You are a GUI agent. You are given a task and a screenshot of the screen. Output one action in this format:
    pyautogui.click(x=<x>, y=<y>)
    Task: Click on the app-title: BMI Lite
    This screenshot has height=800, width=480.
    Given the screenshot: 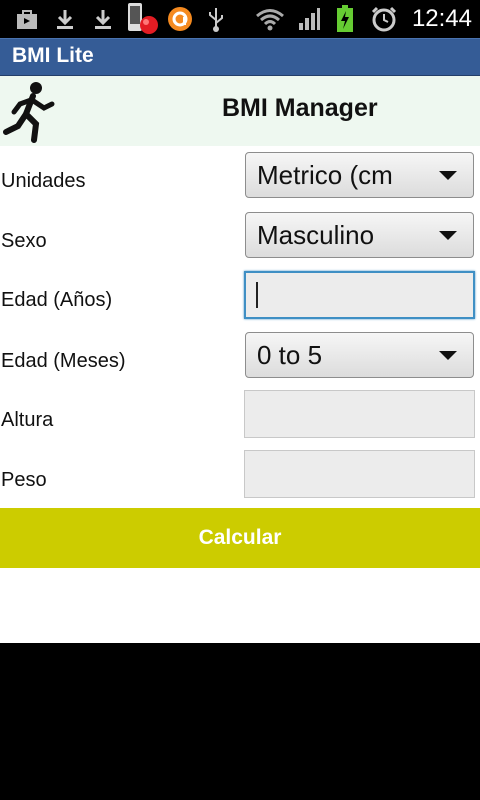 What is the action you would take?
    pyautogui.click(x=53, y=55)
    